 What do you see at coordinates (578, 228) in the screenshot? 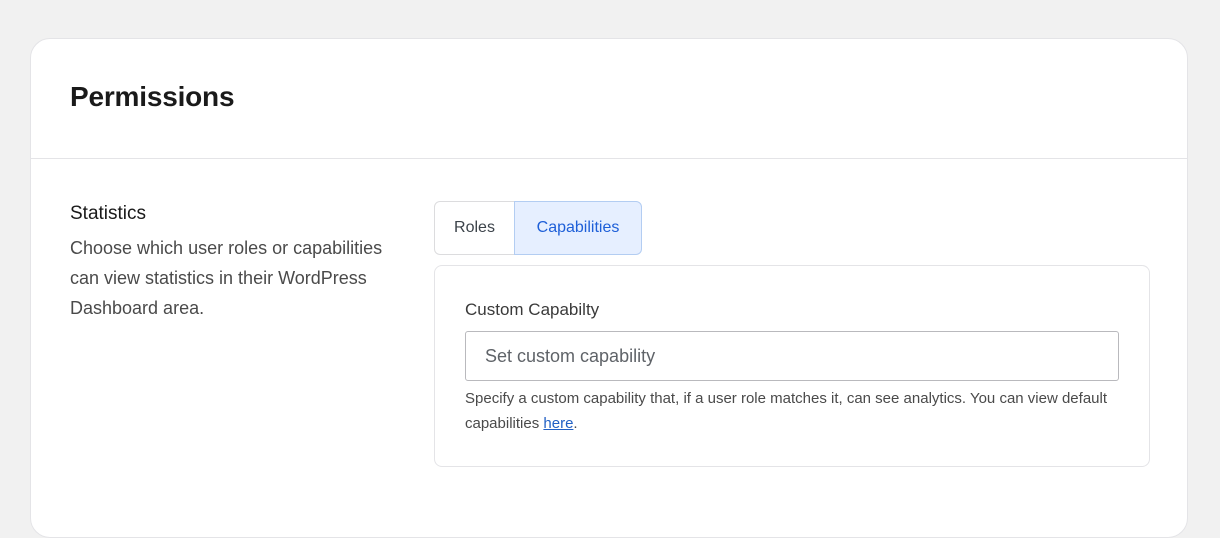
I see `tab-capabilities: Capabilities` at bounding box center [578, 228].